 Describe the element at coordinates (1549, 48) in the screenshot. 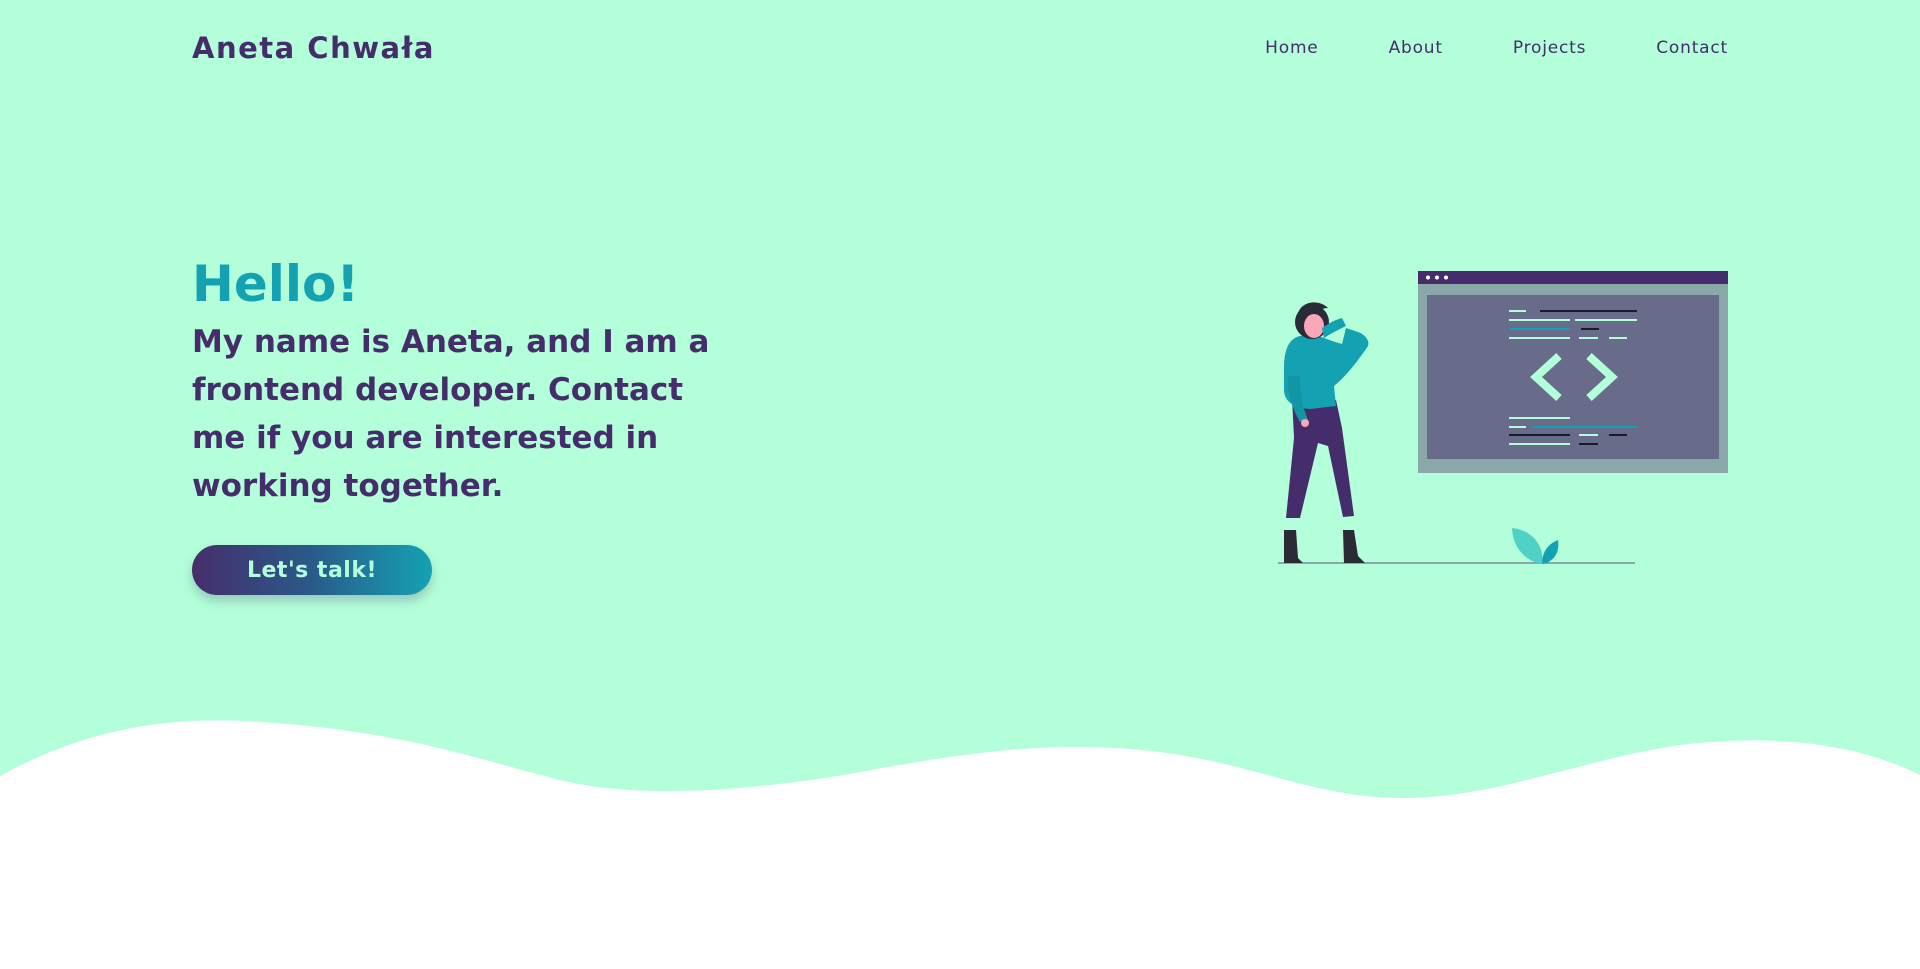

I see `nav-projects-link: Projects` at that location.